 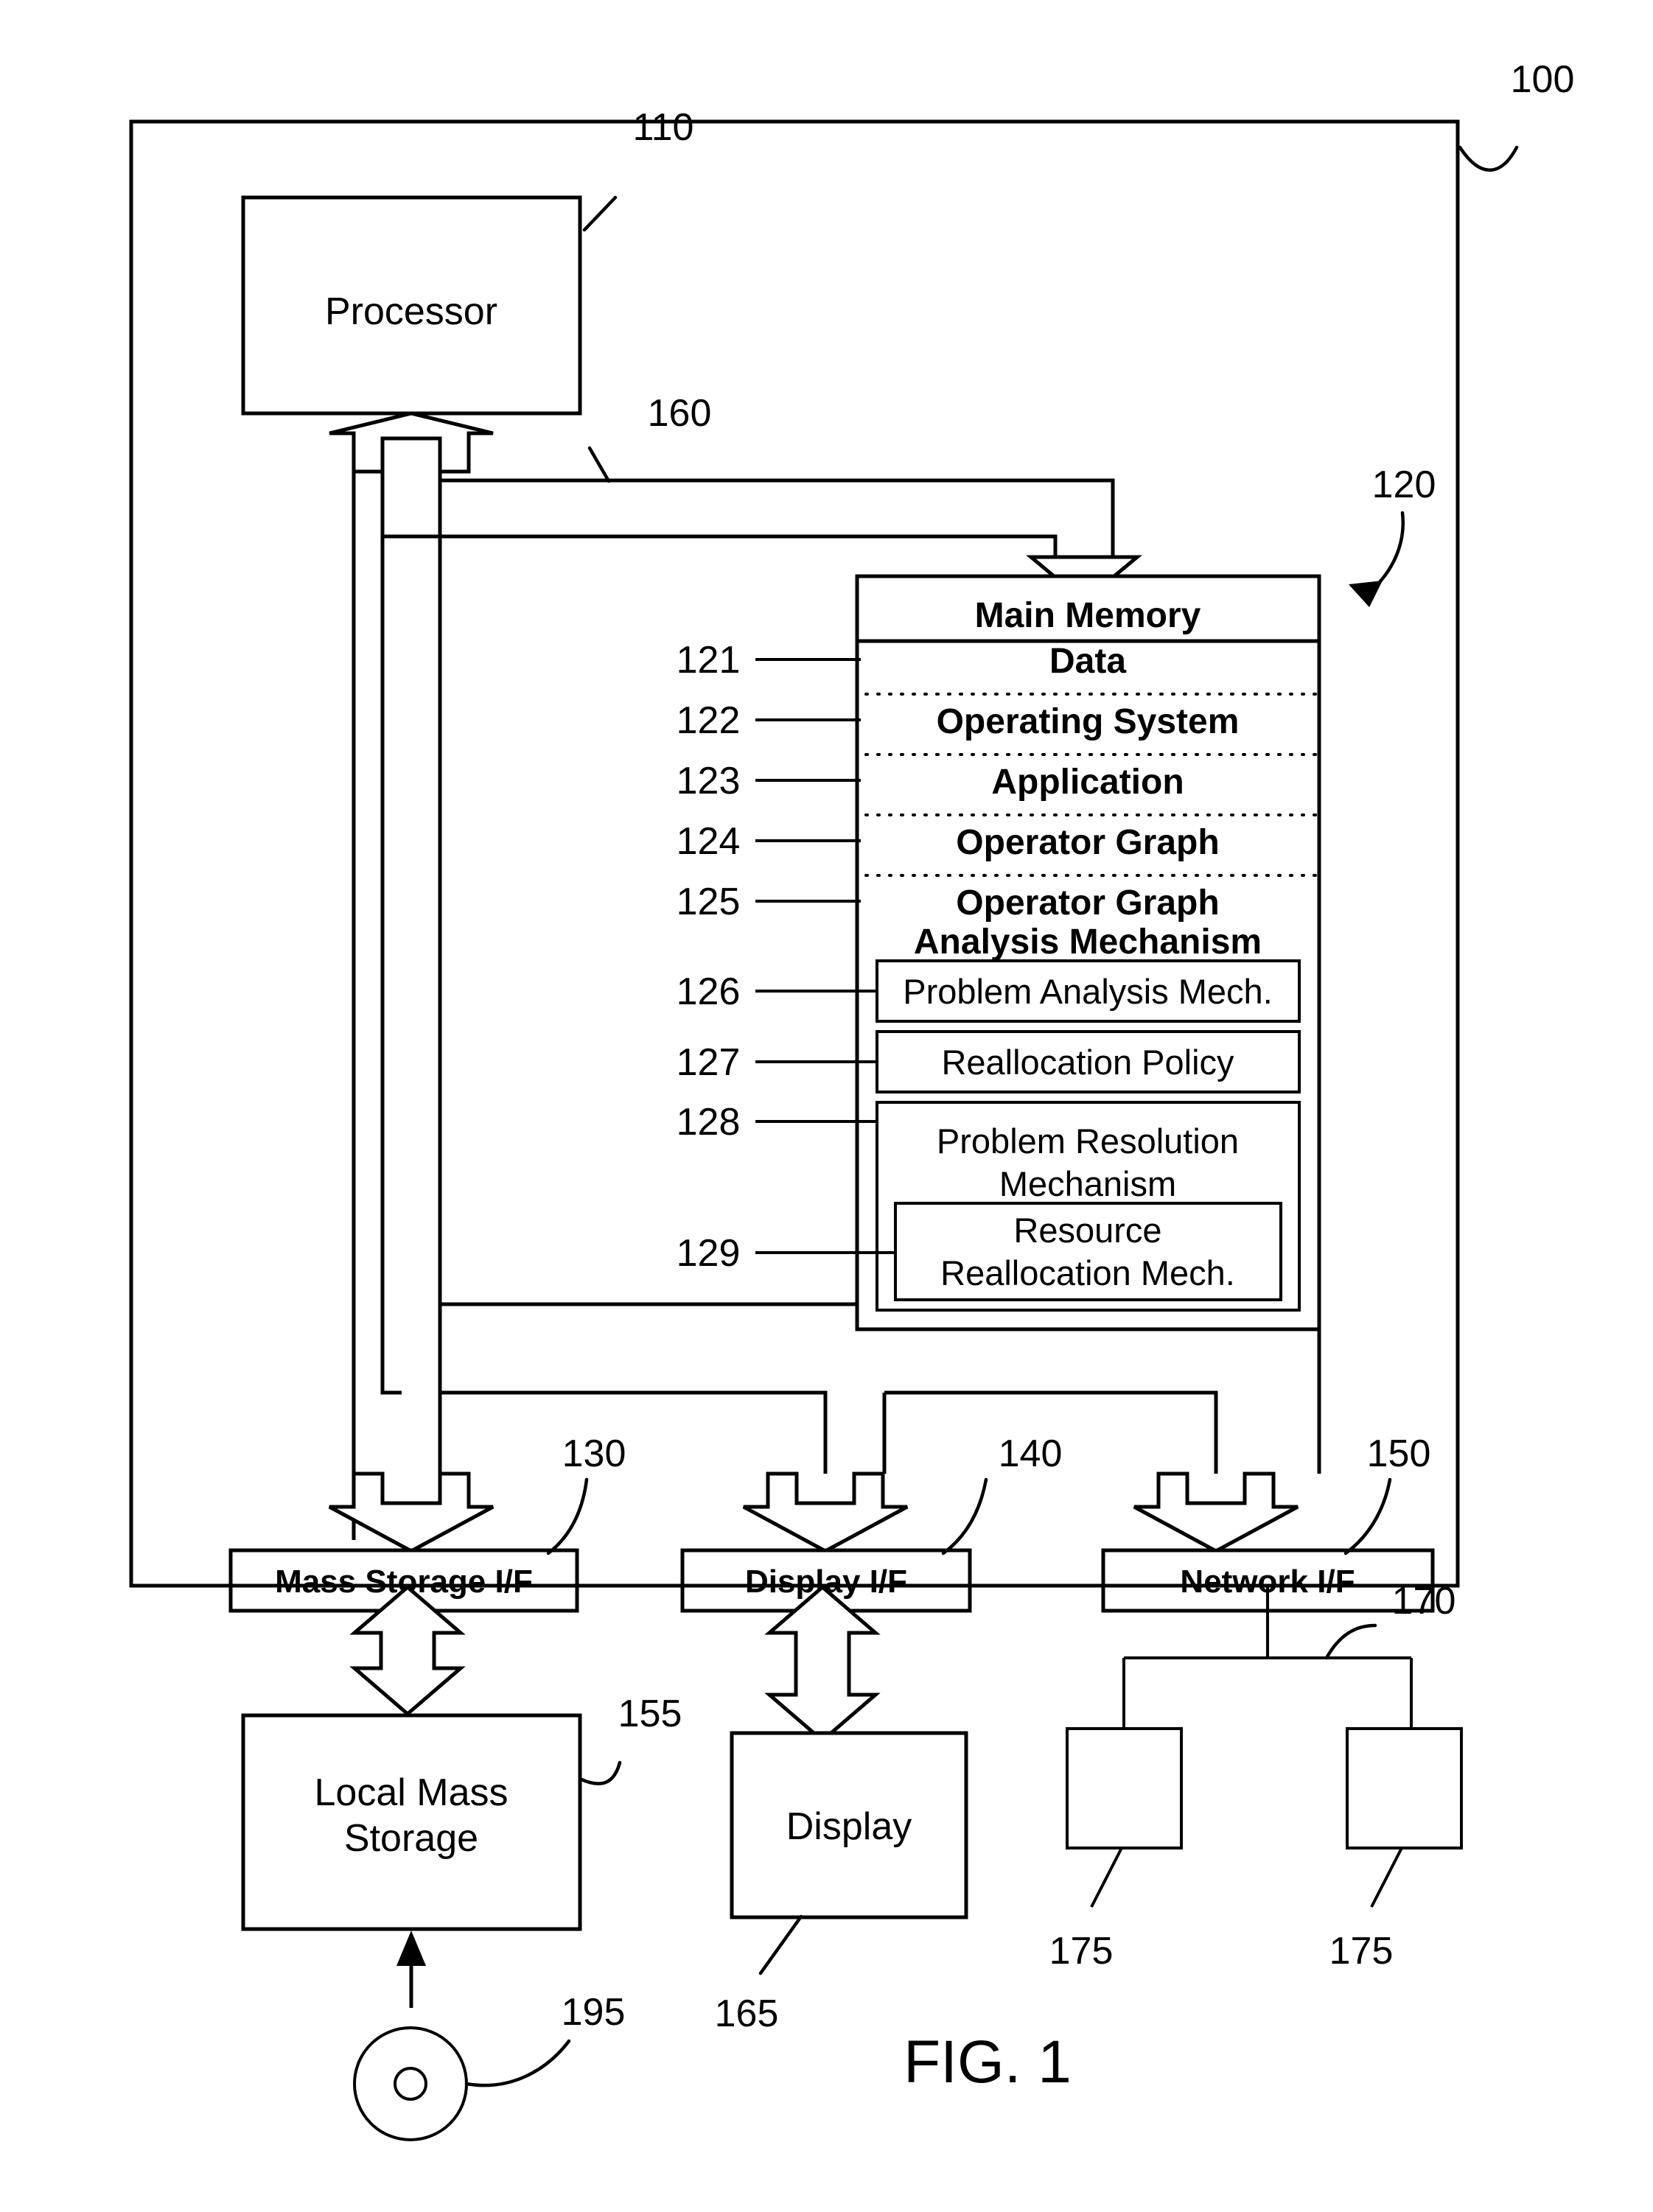 I want to click on ref-100: 100, so click(x=1543, y=79).